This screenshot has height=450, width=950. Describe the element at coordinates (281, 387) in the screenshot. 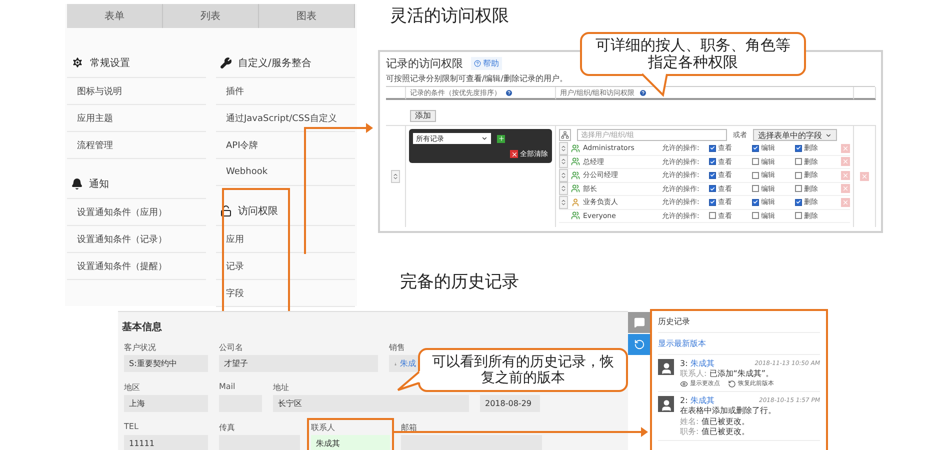

I see `field-label: 地址` at that location.